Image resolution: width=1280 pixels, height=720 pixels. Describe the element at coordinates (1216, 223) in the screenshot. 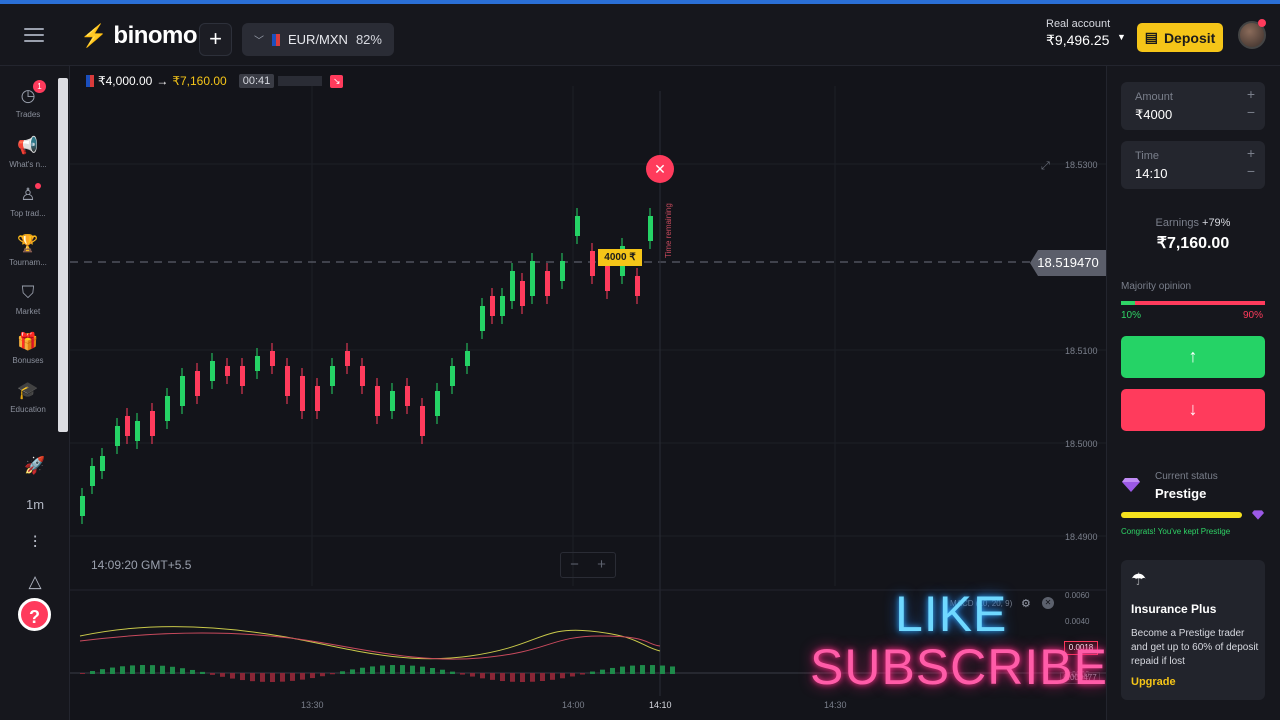

I see `earnings-pct: +79%` at that location.